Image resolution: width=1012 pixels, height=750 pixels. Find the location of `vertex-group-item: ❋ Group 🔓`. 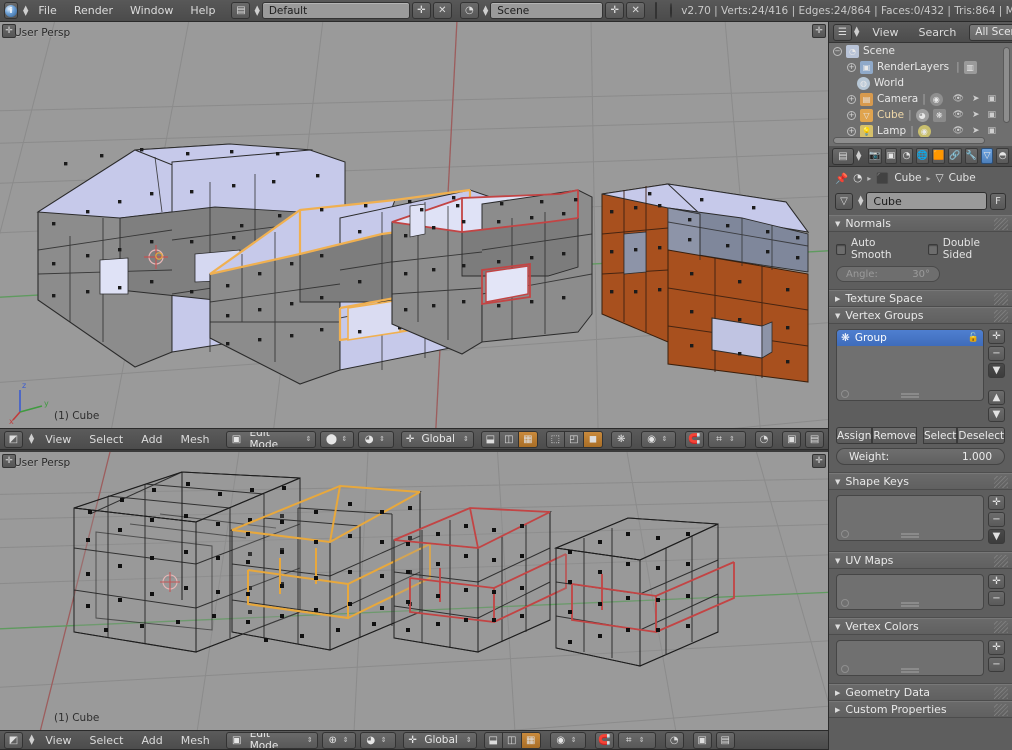

vertex-group-item: ❋ Group 🔓 is located at coordinates (910, 338).